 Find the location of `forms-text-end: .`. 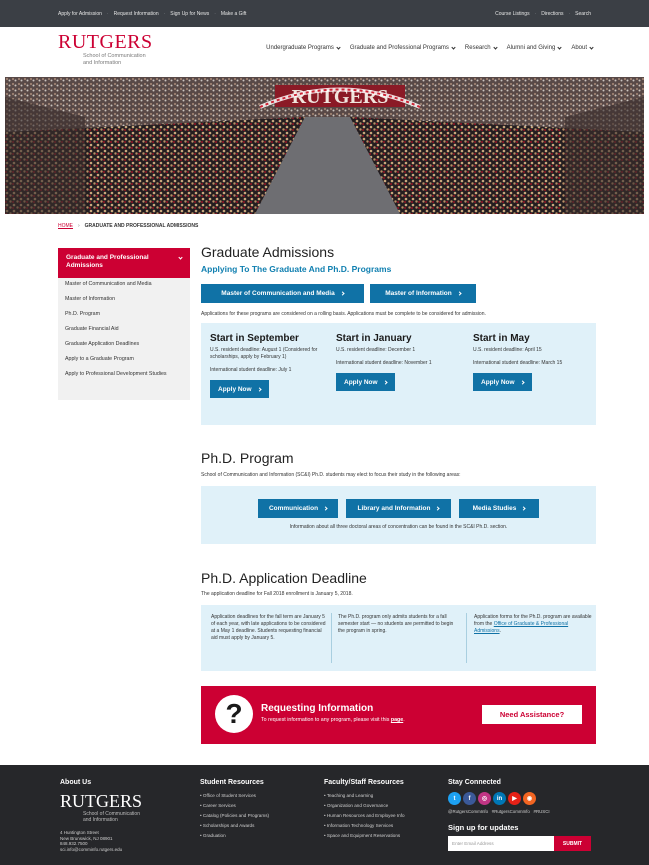

forms-text-end: . is located at coordinates (500, 631).